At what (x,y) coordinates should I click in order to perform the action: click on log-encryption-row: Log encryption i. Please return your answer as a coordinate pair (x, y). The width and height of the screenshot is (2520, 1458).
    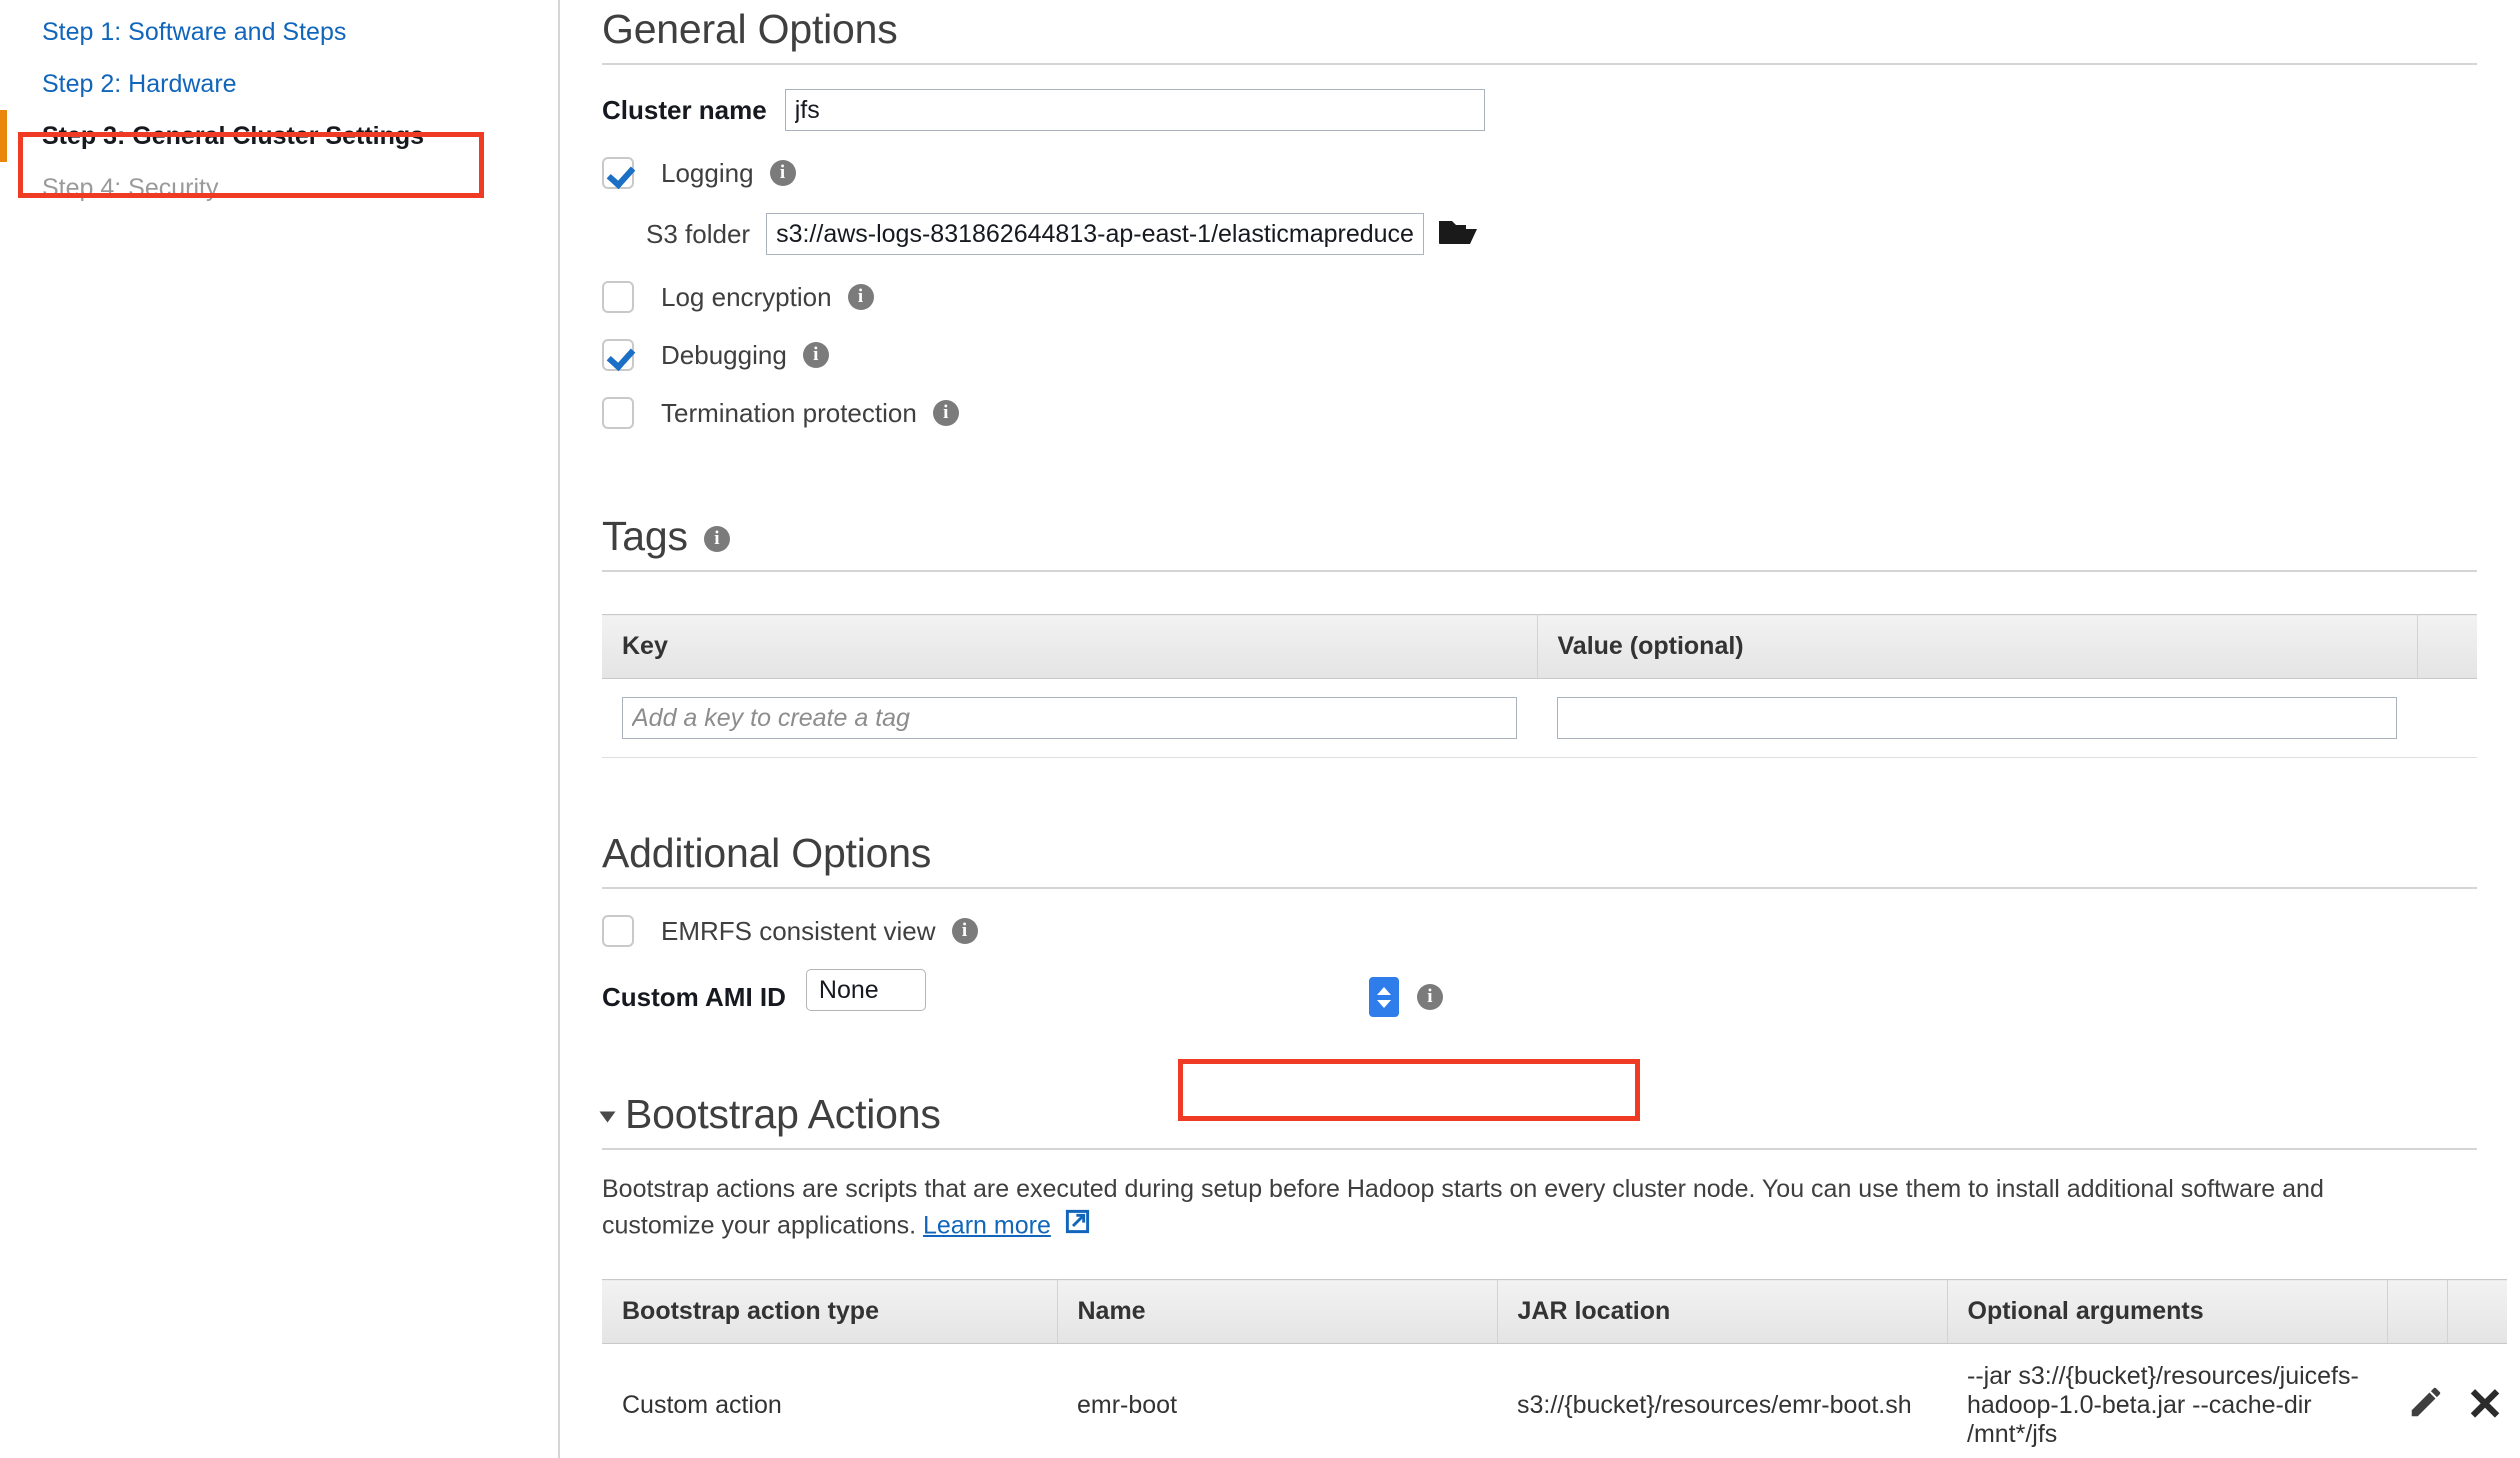
    Looking at the image, I should click on (1539, 297).